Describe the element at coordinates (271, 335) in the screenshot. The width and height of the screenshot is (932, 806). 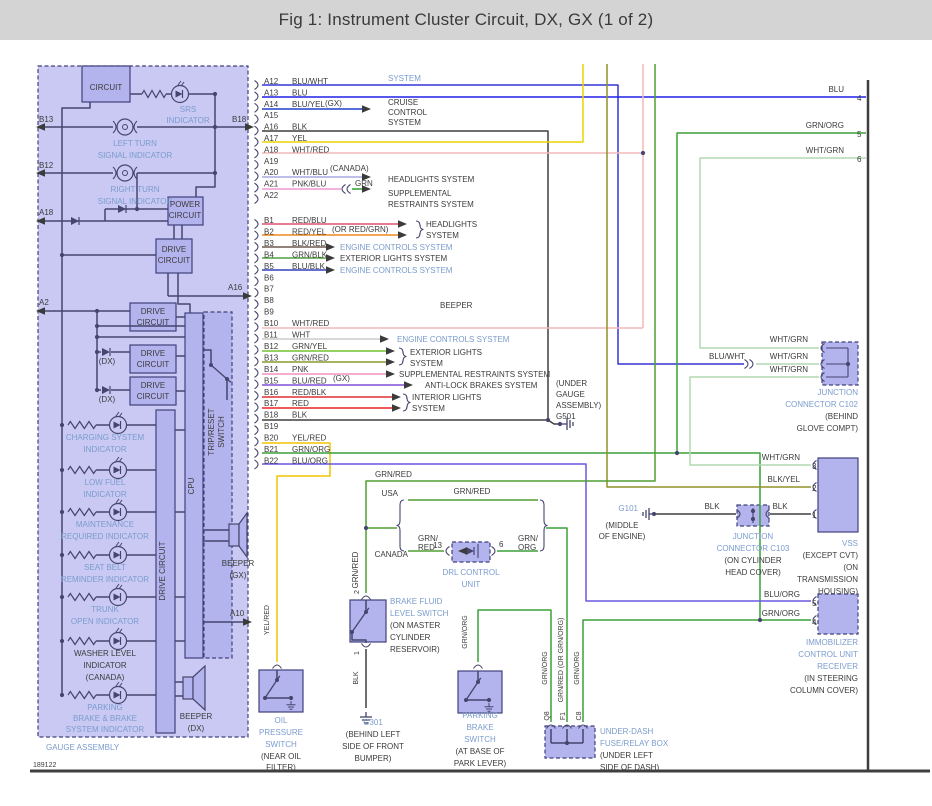
I see `pin-label: B11` at that location.